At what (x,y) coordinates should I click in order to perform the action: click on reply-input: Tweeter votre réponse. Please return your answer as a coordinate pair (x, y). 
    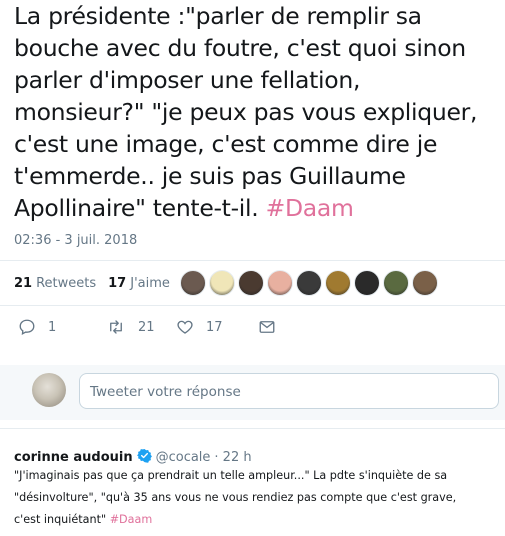
    Looking at the image, I should click on (289, 391).